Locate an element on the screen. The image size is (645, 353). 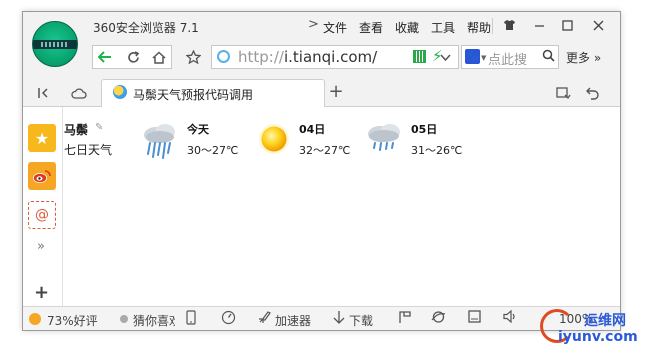
skin-shirt-icon is located at coordinates (509, 25).